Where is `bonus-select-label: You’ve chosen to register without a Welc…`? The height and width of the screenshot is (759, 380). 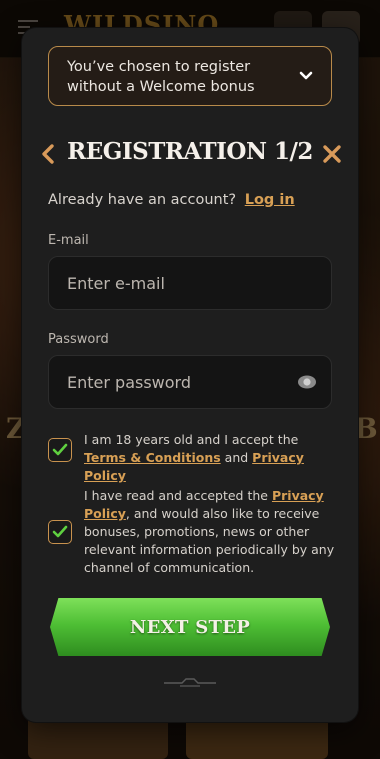 bonus-select-label: You’ve chosen to register without a Welc… is located at coordinates (161, 77).